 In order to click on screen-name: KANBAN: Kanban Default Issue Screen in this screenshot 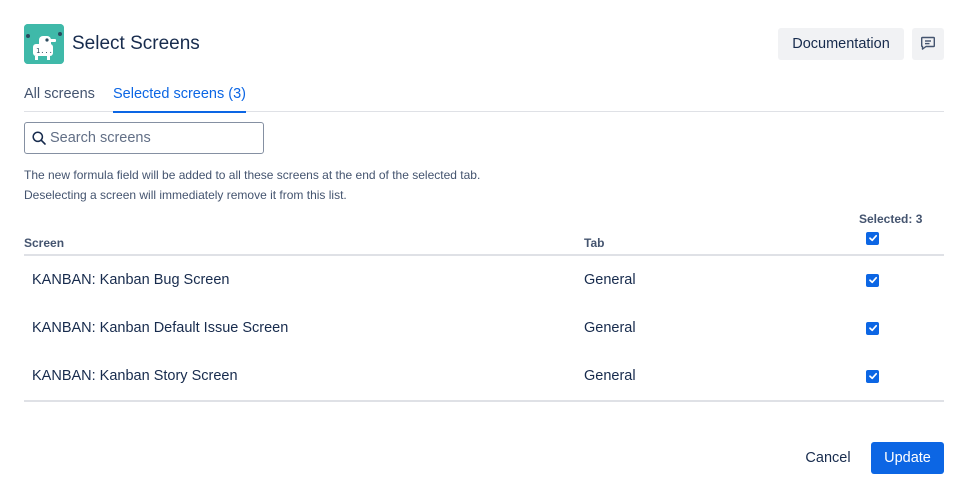, I will do `click(160, 328)`.